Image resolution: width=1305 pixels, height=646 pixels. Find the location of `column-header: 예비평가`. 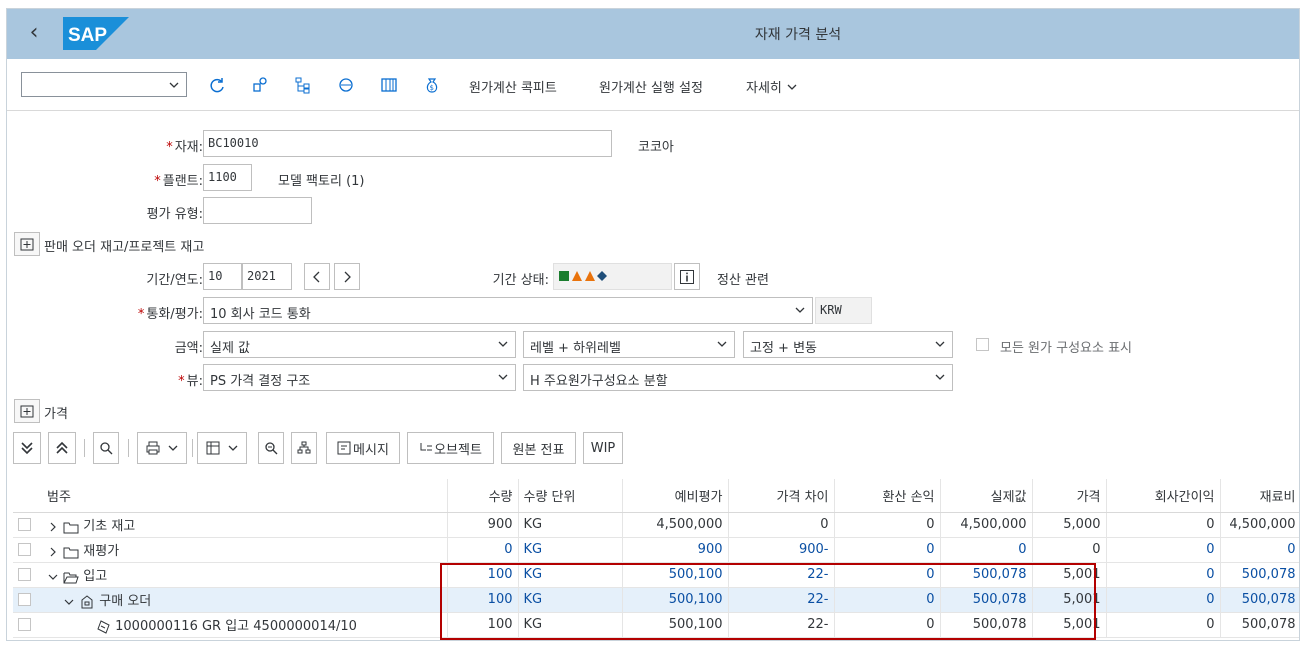

column-header: 예비평가 is located at coordinates (675, 496).